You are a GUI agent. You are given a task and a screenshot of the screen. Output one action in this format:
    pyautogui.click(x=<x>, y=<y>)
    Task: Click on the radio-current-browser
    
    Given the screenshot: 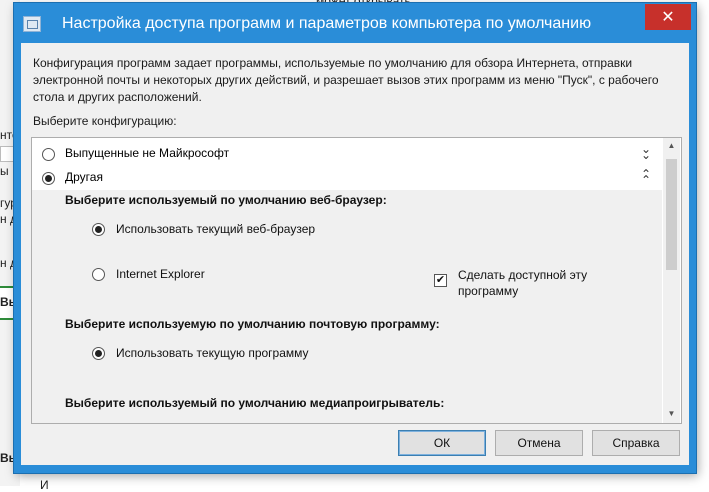 What is the action you would take?
    pyautogui.click(x=98, y=229)
    